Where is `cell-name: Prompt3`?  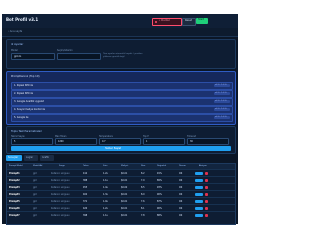
cell-name: Prompt3 is located at coordinates (14, 187).